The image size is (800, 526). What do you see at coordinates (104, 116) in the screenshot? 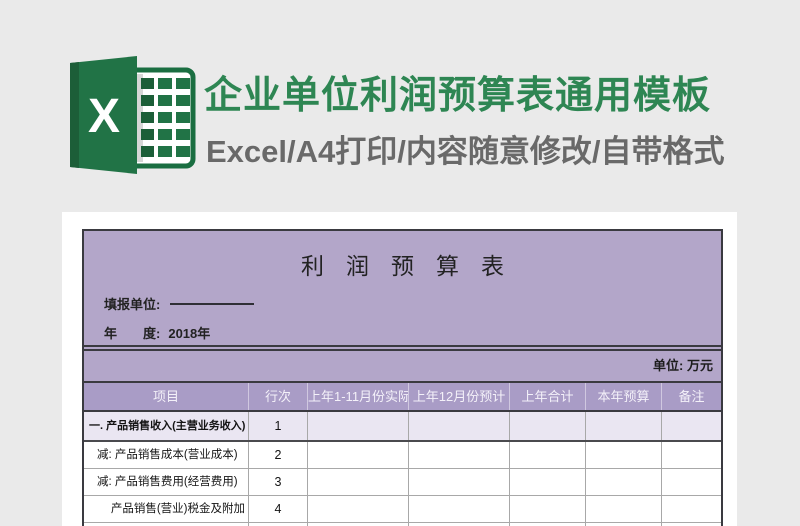
I see `excel-x-letter: X` at bounding box center [104, 116].